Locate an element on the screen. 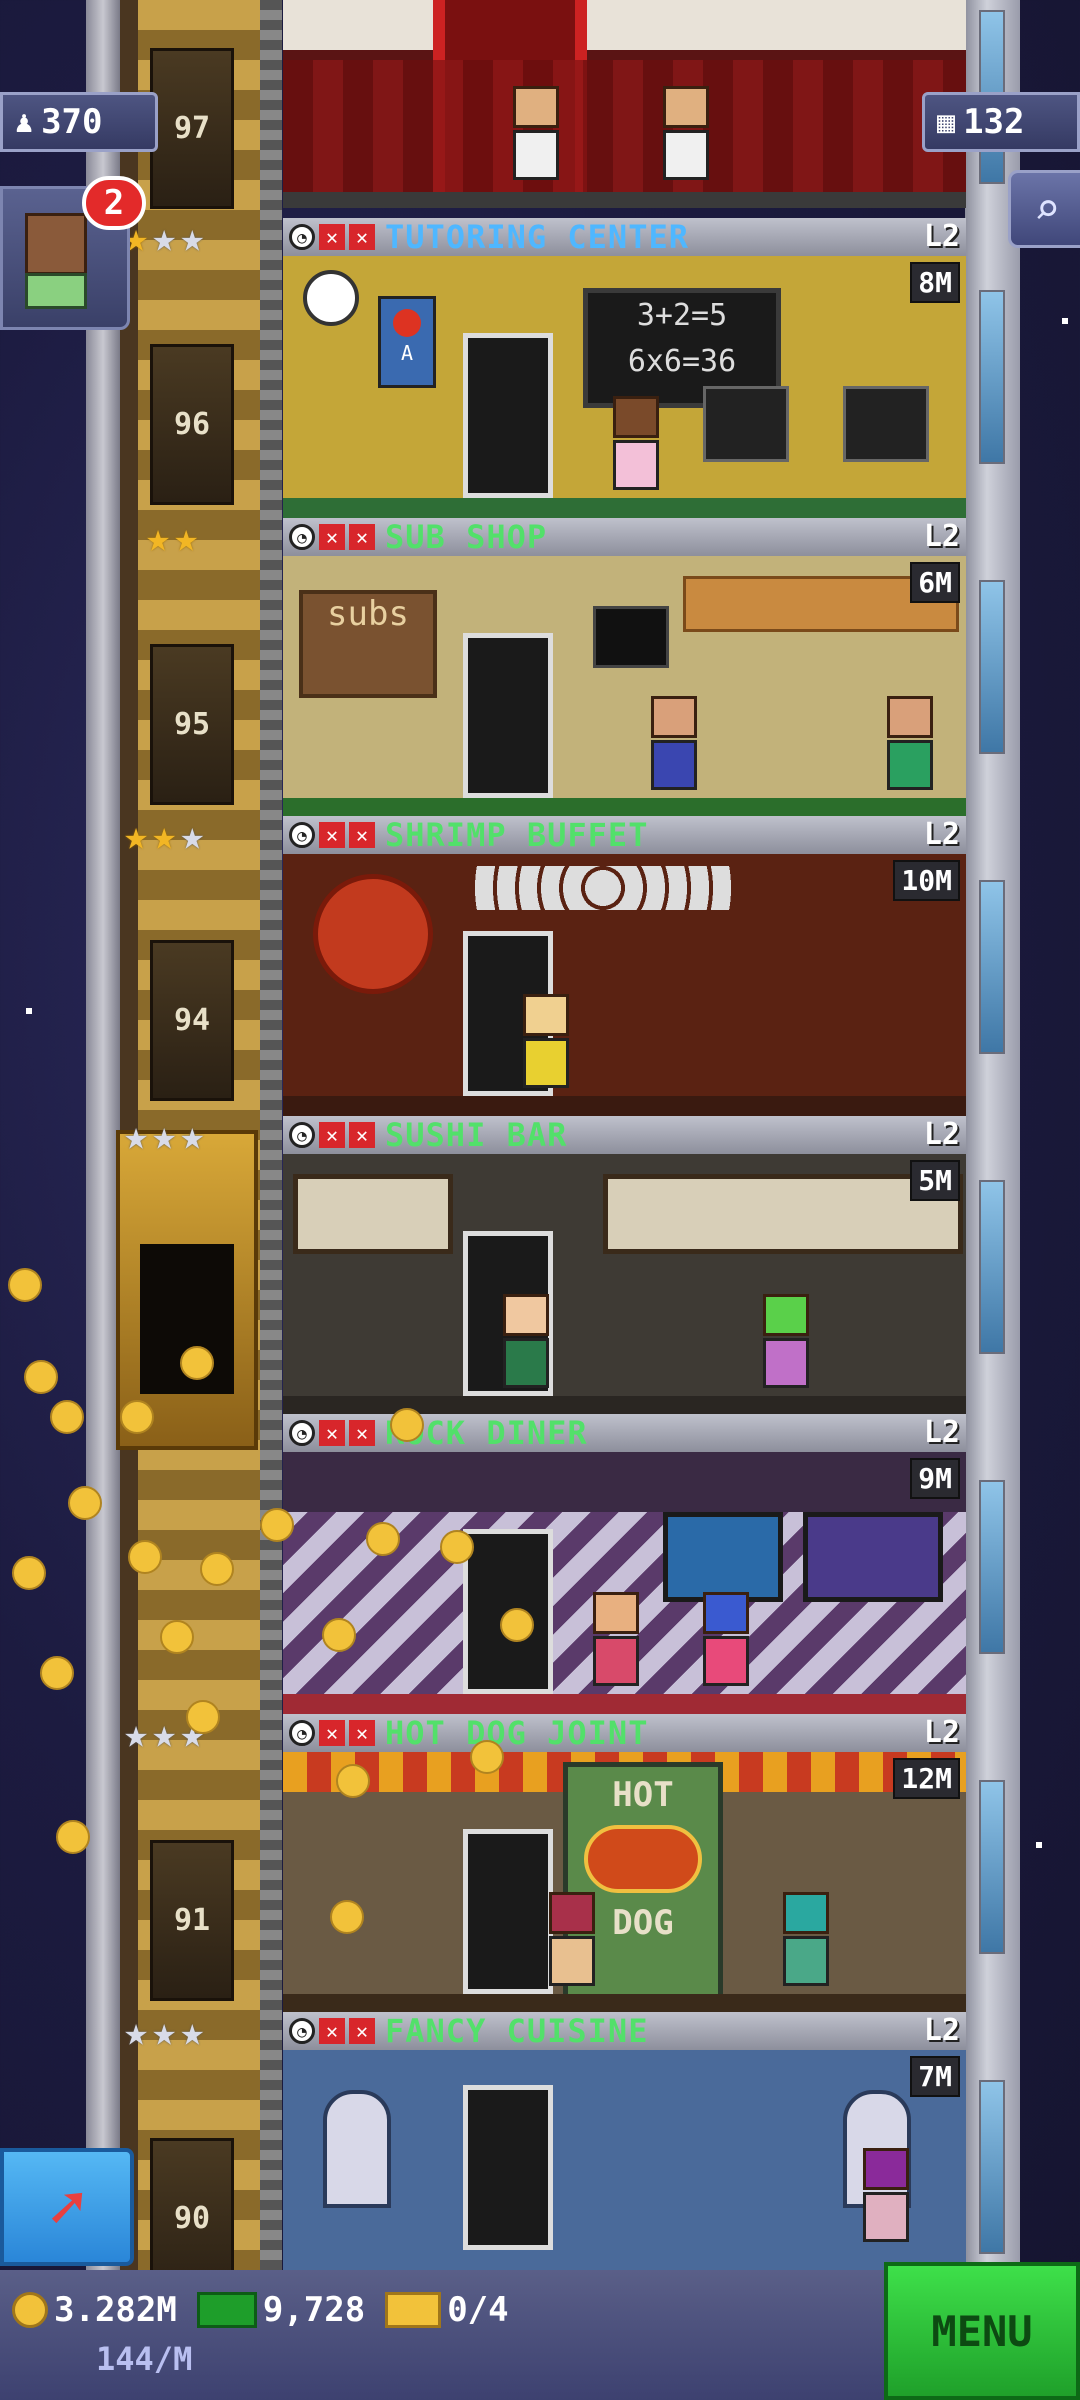  avatar is located at coordinates (56, 244).